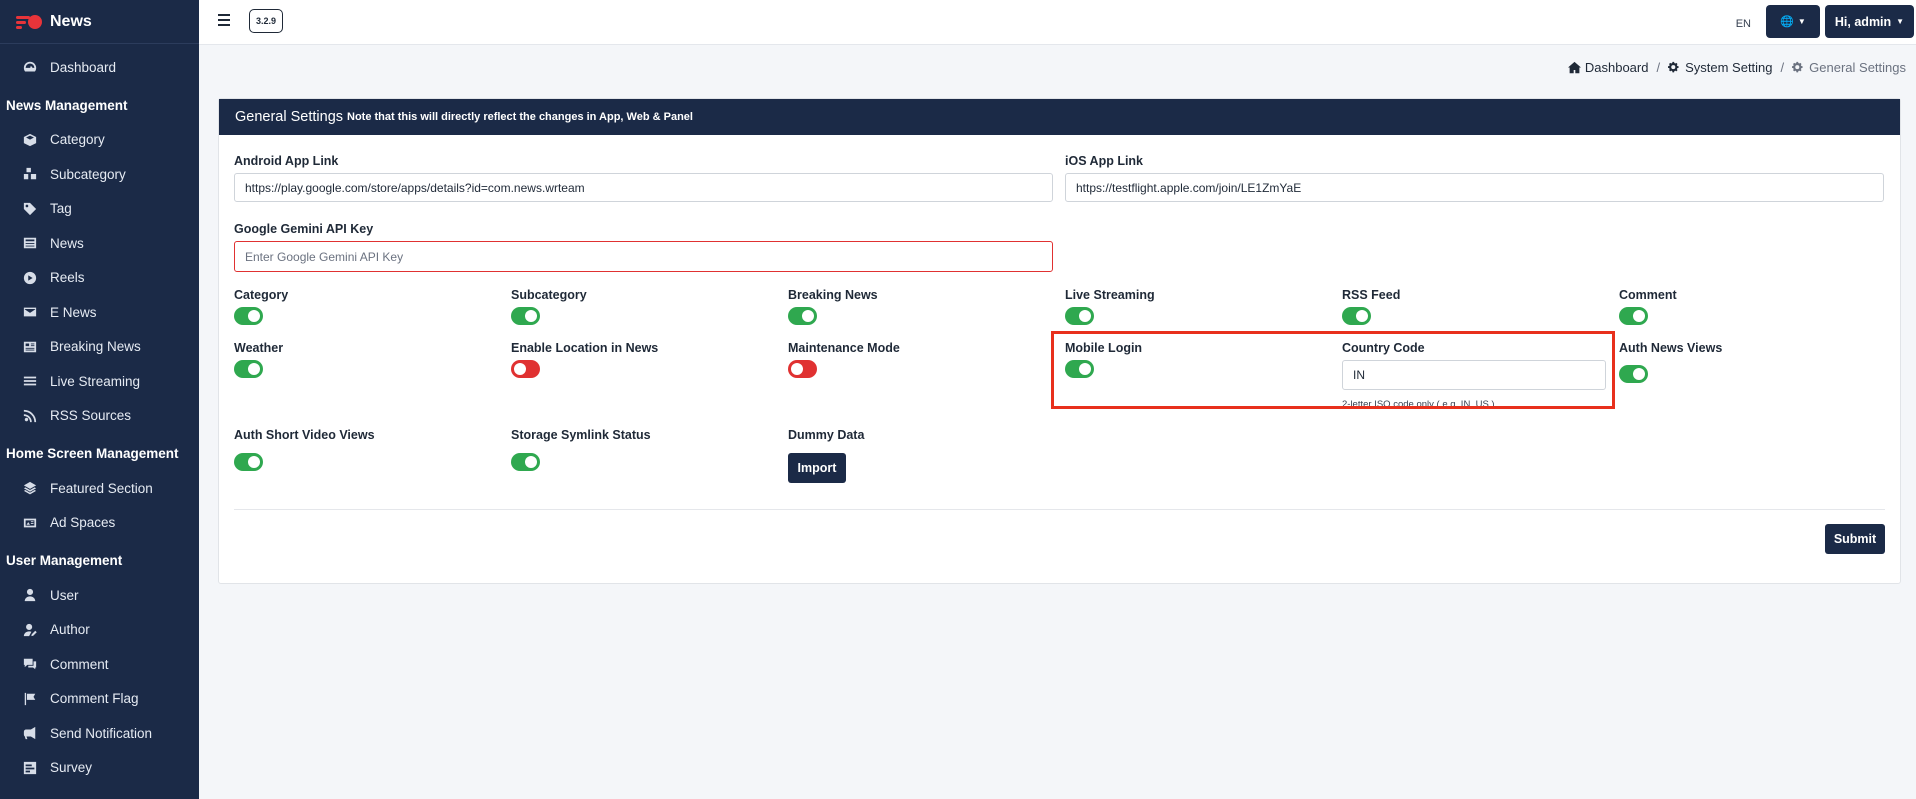  I want to click on sidebar-item-news: News, so click(99, 243).